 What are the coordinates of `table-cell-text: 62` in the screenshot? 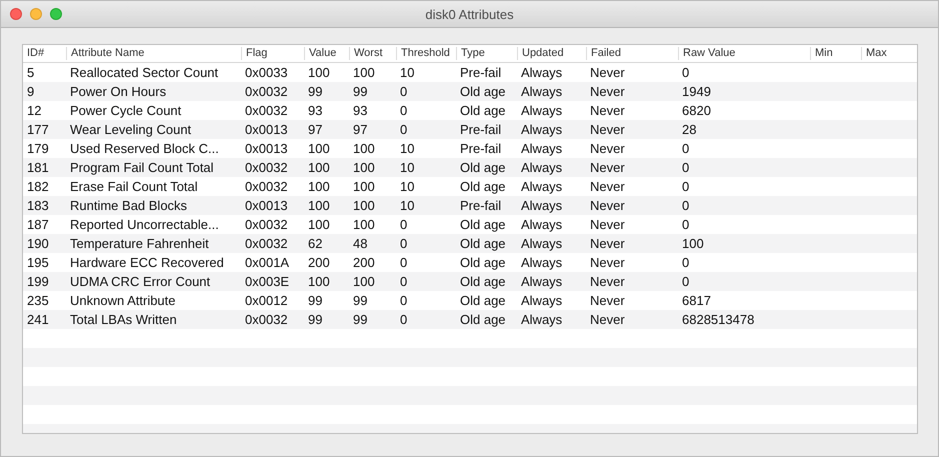 It's located at (315, 243).